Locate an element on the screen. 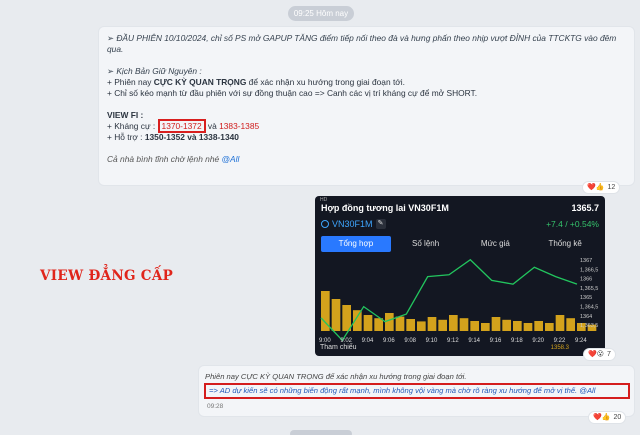  chart-change: +7.4 / +0.54% is located at coordinates (572, 224).